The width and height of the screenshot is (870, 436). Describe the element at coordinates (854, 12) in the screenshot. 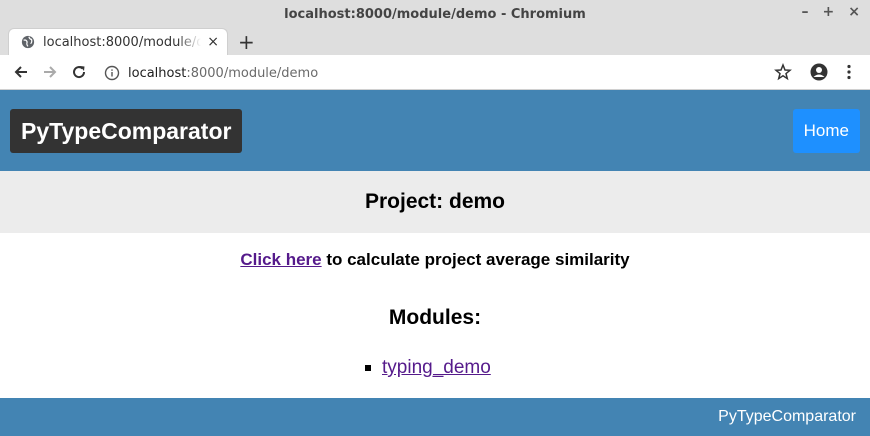

I see `close-window-button: ×` at that location.